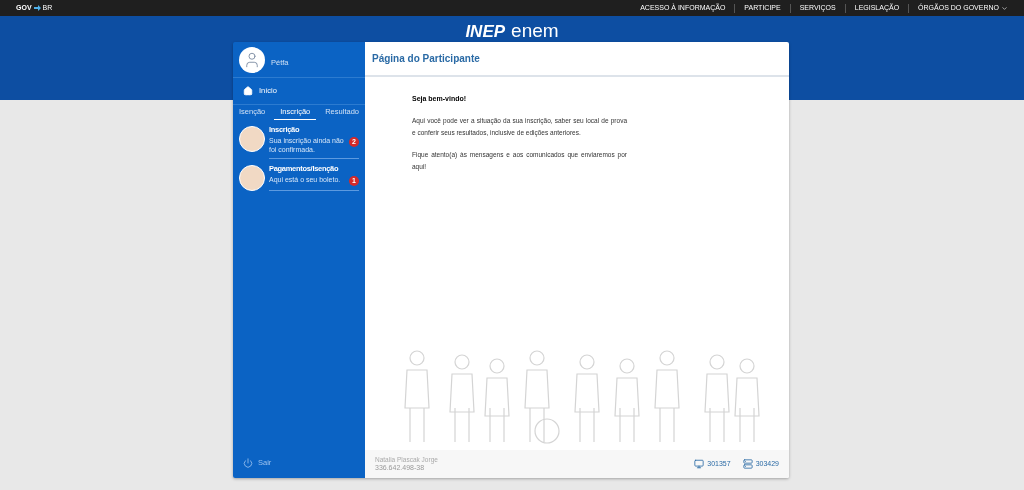 The image size is (1024, 490). Describe the element at coordinates (512, 30) in the screenshot. I see `inep-enem-logo: INEP enem` at that location.